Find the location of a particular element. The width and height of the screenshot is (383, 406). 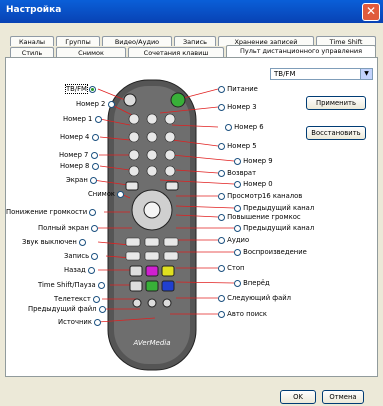

radio-mute: Звук выключен is located at coordinates (54, 242).